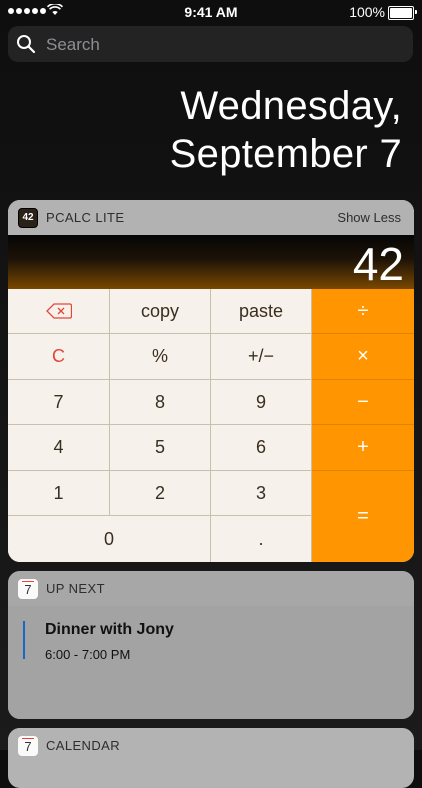  What do you see at coordinates (109, 629) in the screenshot?
I see `event-title: Dinner with Jony` at bounding box center [109, 629].